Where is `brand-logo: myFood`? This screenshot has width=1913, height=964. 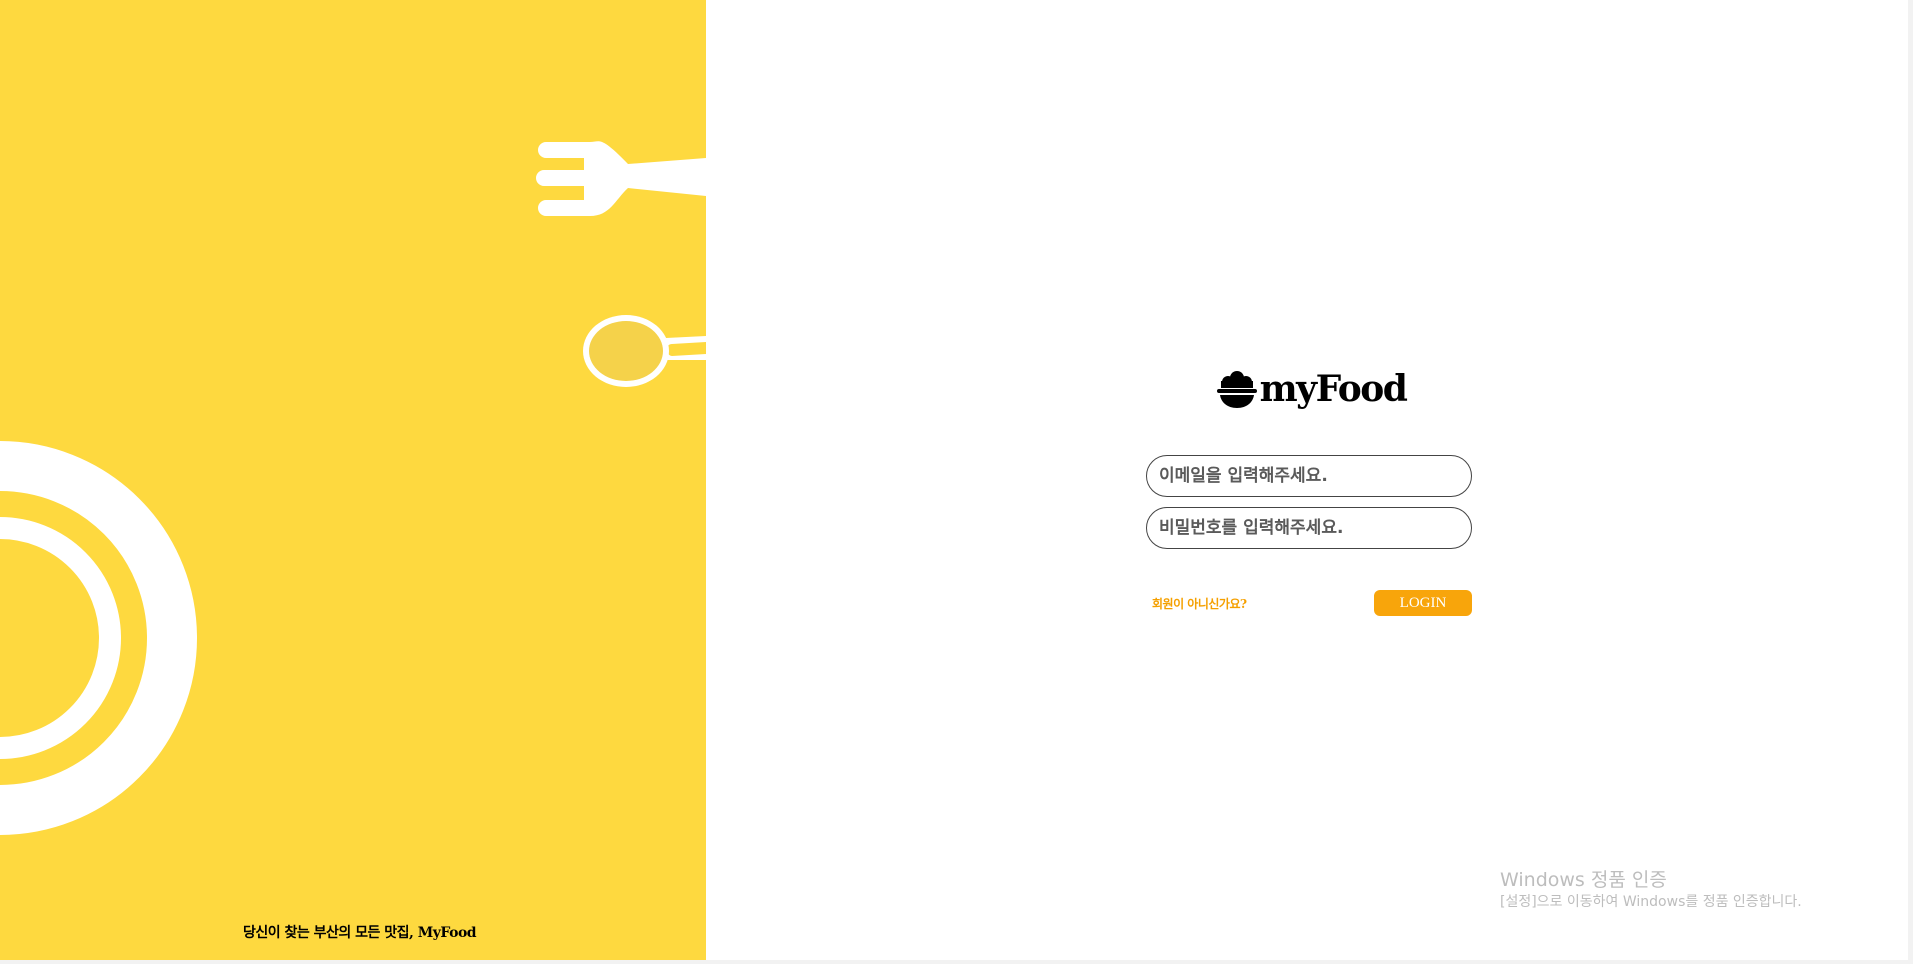
brand-logo: myFood is located at coordinates (1311, 385).